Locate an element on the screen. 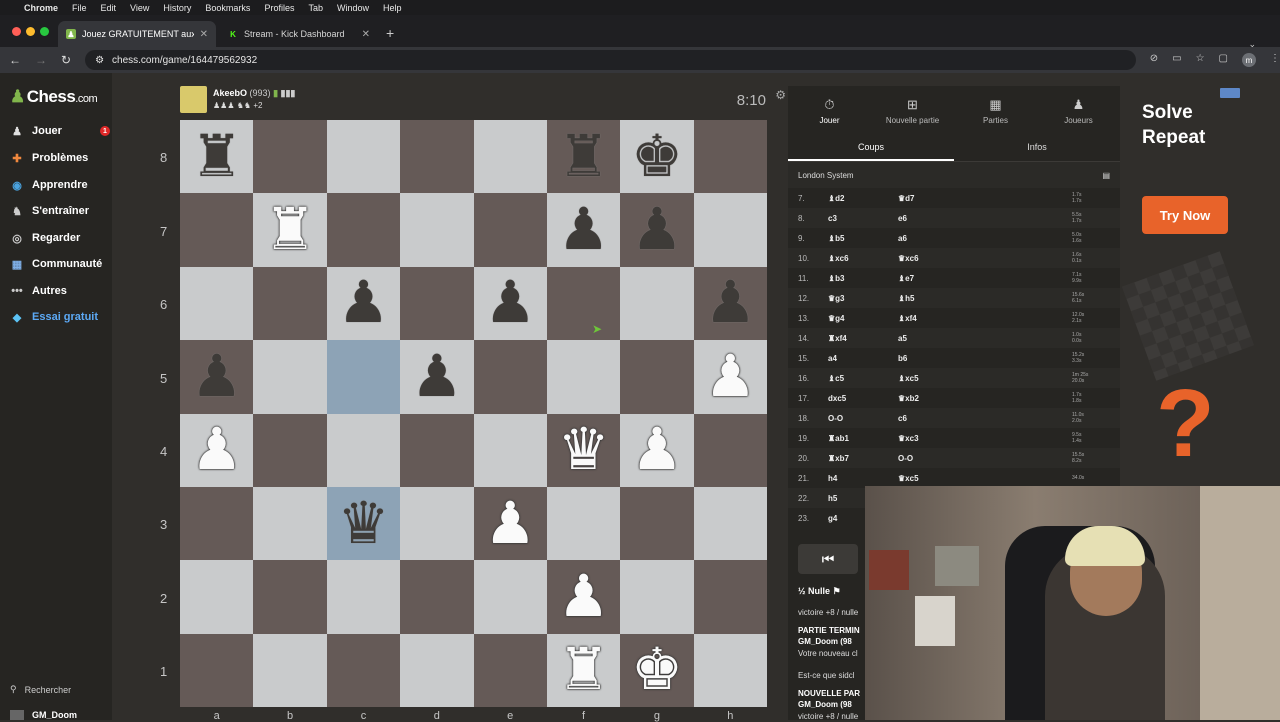 Image resolution: width=1280 pixels, height=722 pixels. kebab-menu-icon: ⋮ is located at coordinates (1275, 60).